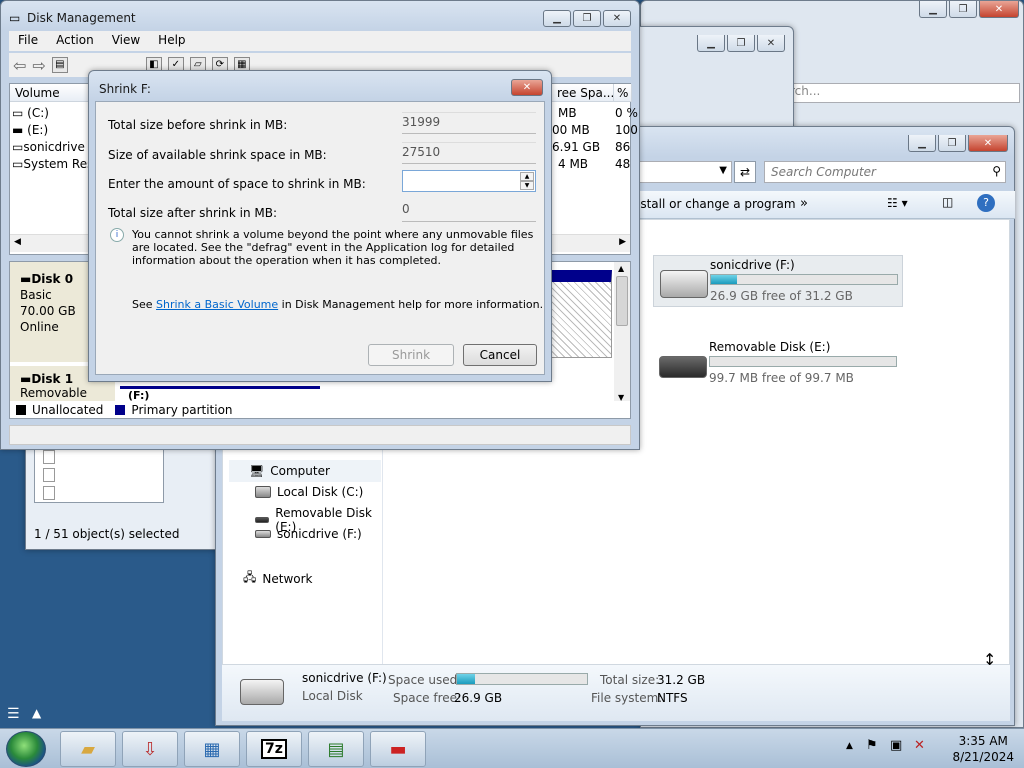 The width and height of the screenshot is (1024, 768). I want to click on menu-help: Help, so click(171, 41).